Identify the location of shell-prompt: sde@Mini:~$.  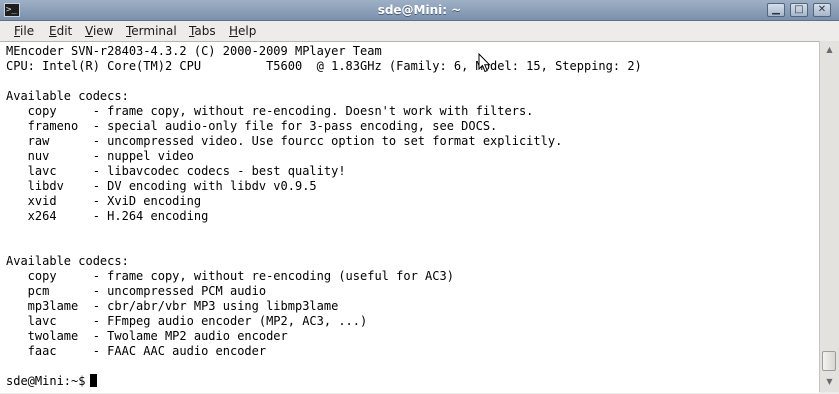
(49, 381).